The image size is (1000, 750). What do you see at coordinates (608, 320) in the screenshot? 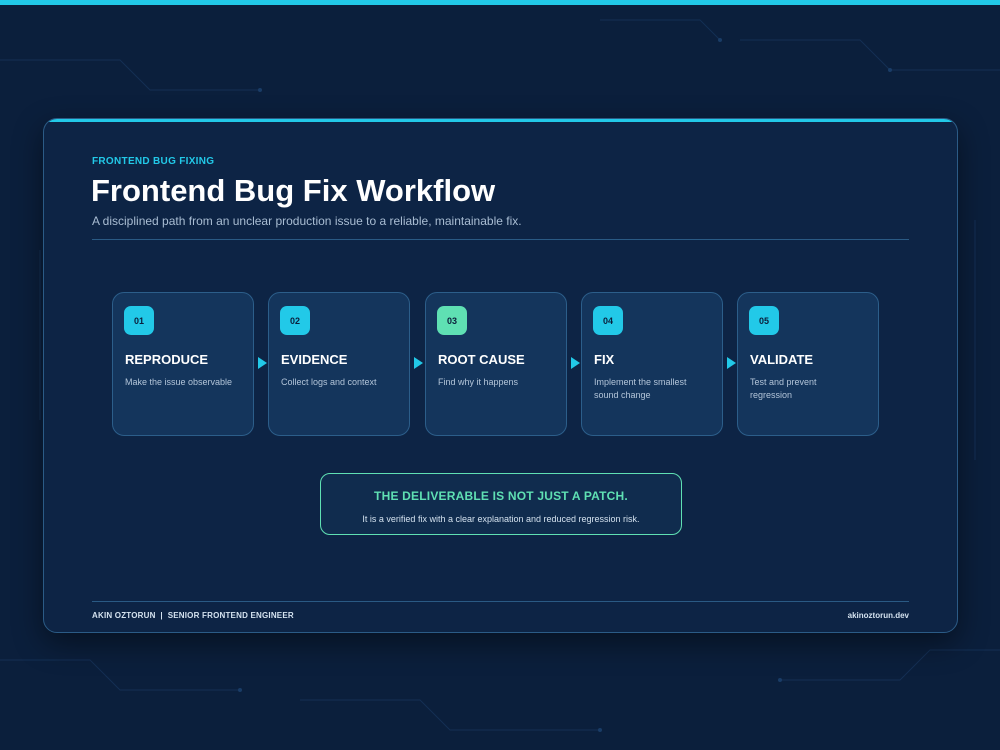
I see `step-number-badge: 04` at bounding box center [608, 320].